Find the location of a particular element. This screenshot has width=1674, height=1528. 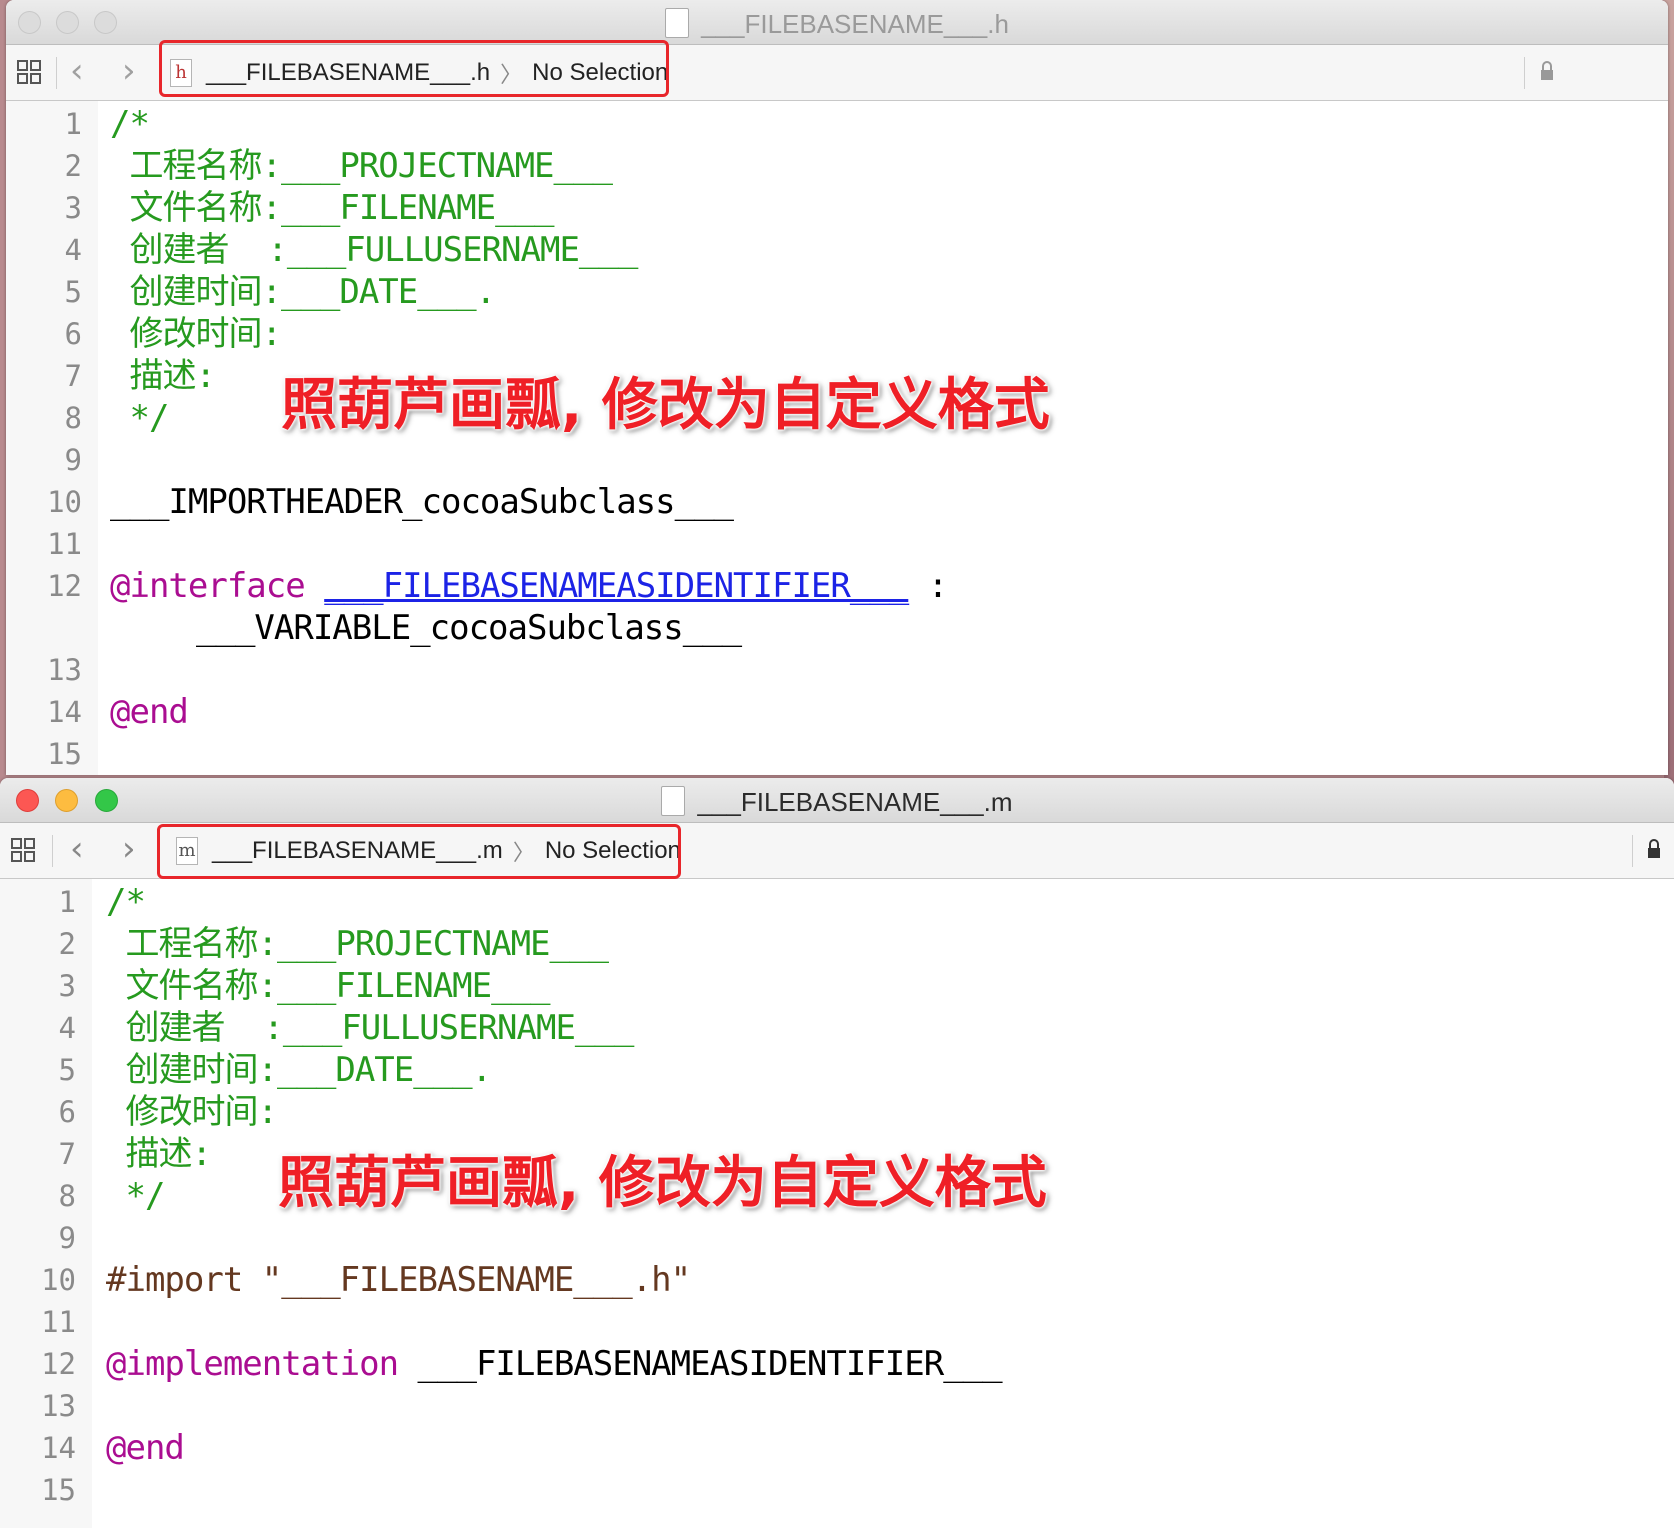

class-name: ___FILEBASENAMEASIDENTIFIER___ is located at coordinates (710, 1364).